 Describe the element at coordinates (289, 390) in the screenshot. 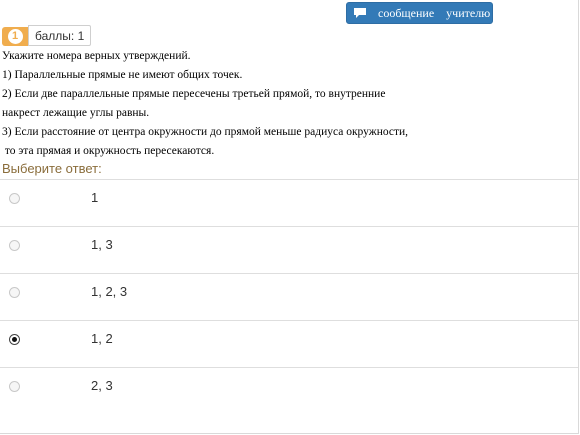

I see `answer-option: 2, 3` at that location.